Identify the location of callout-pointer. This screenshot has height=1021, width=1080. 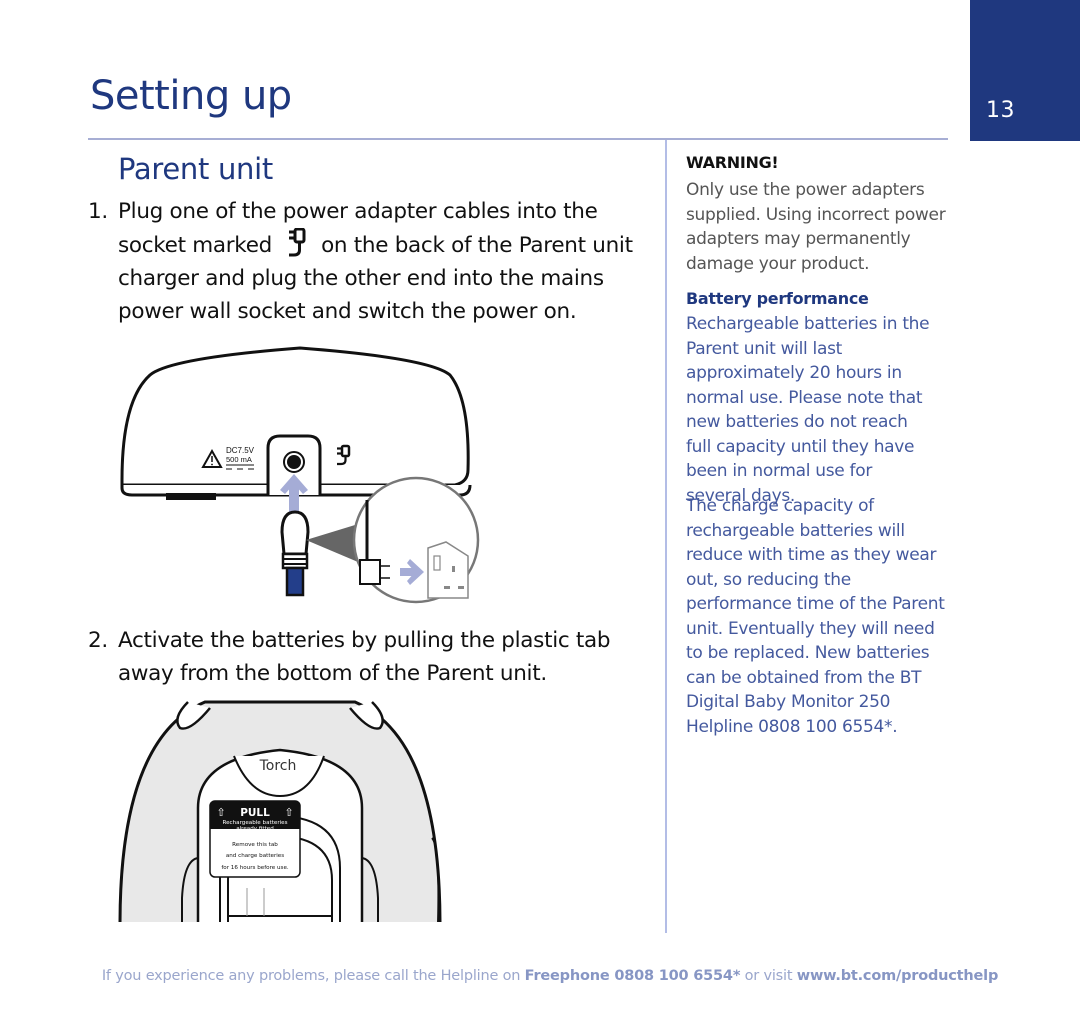
(332, 543).